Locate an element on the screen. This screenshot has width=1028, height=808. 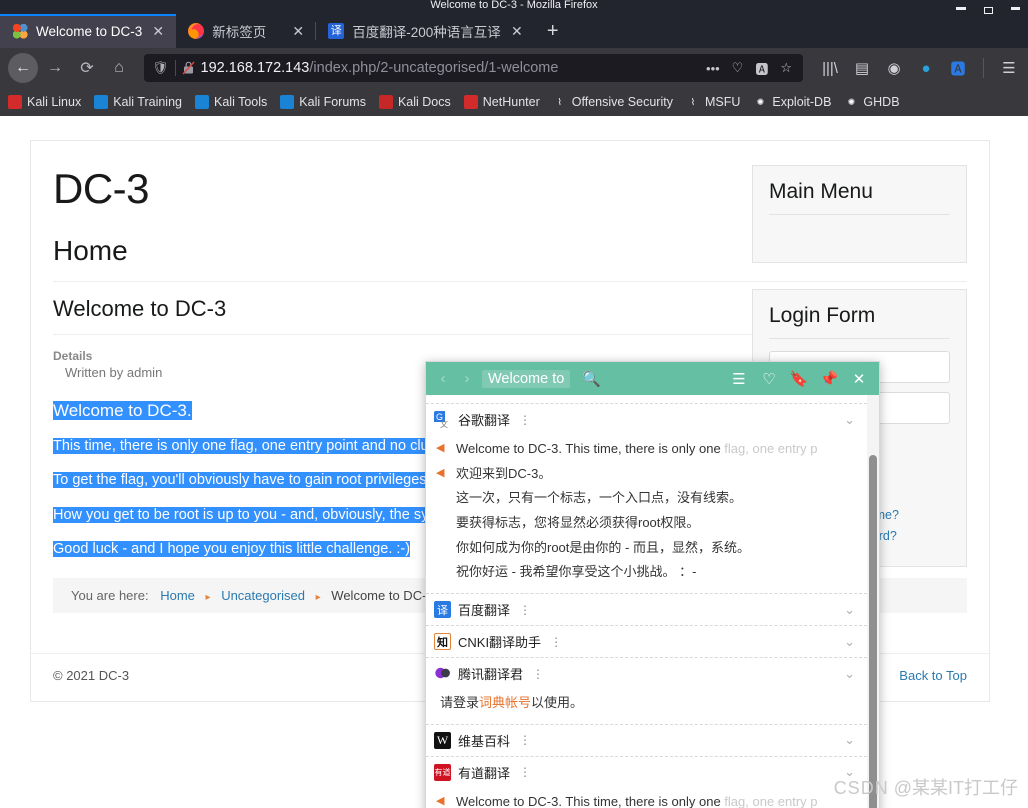
bookmark-kali-tools: Kali Tools is located at coordinates (231, 102).